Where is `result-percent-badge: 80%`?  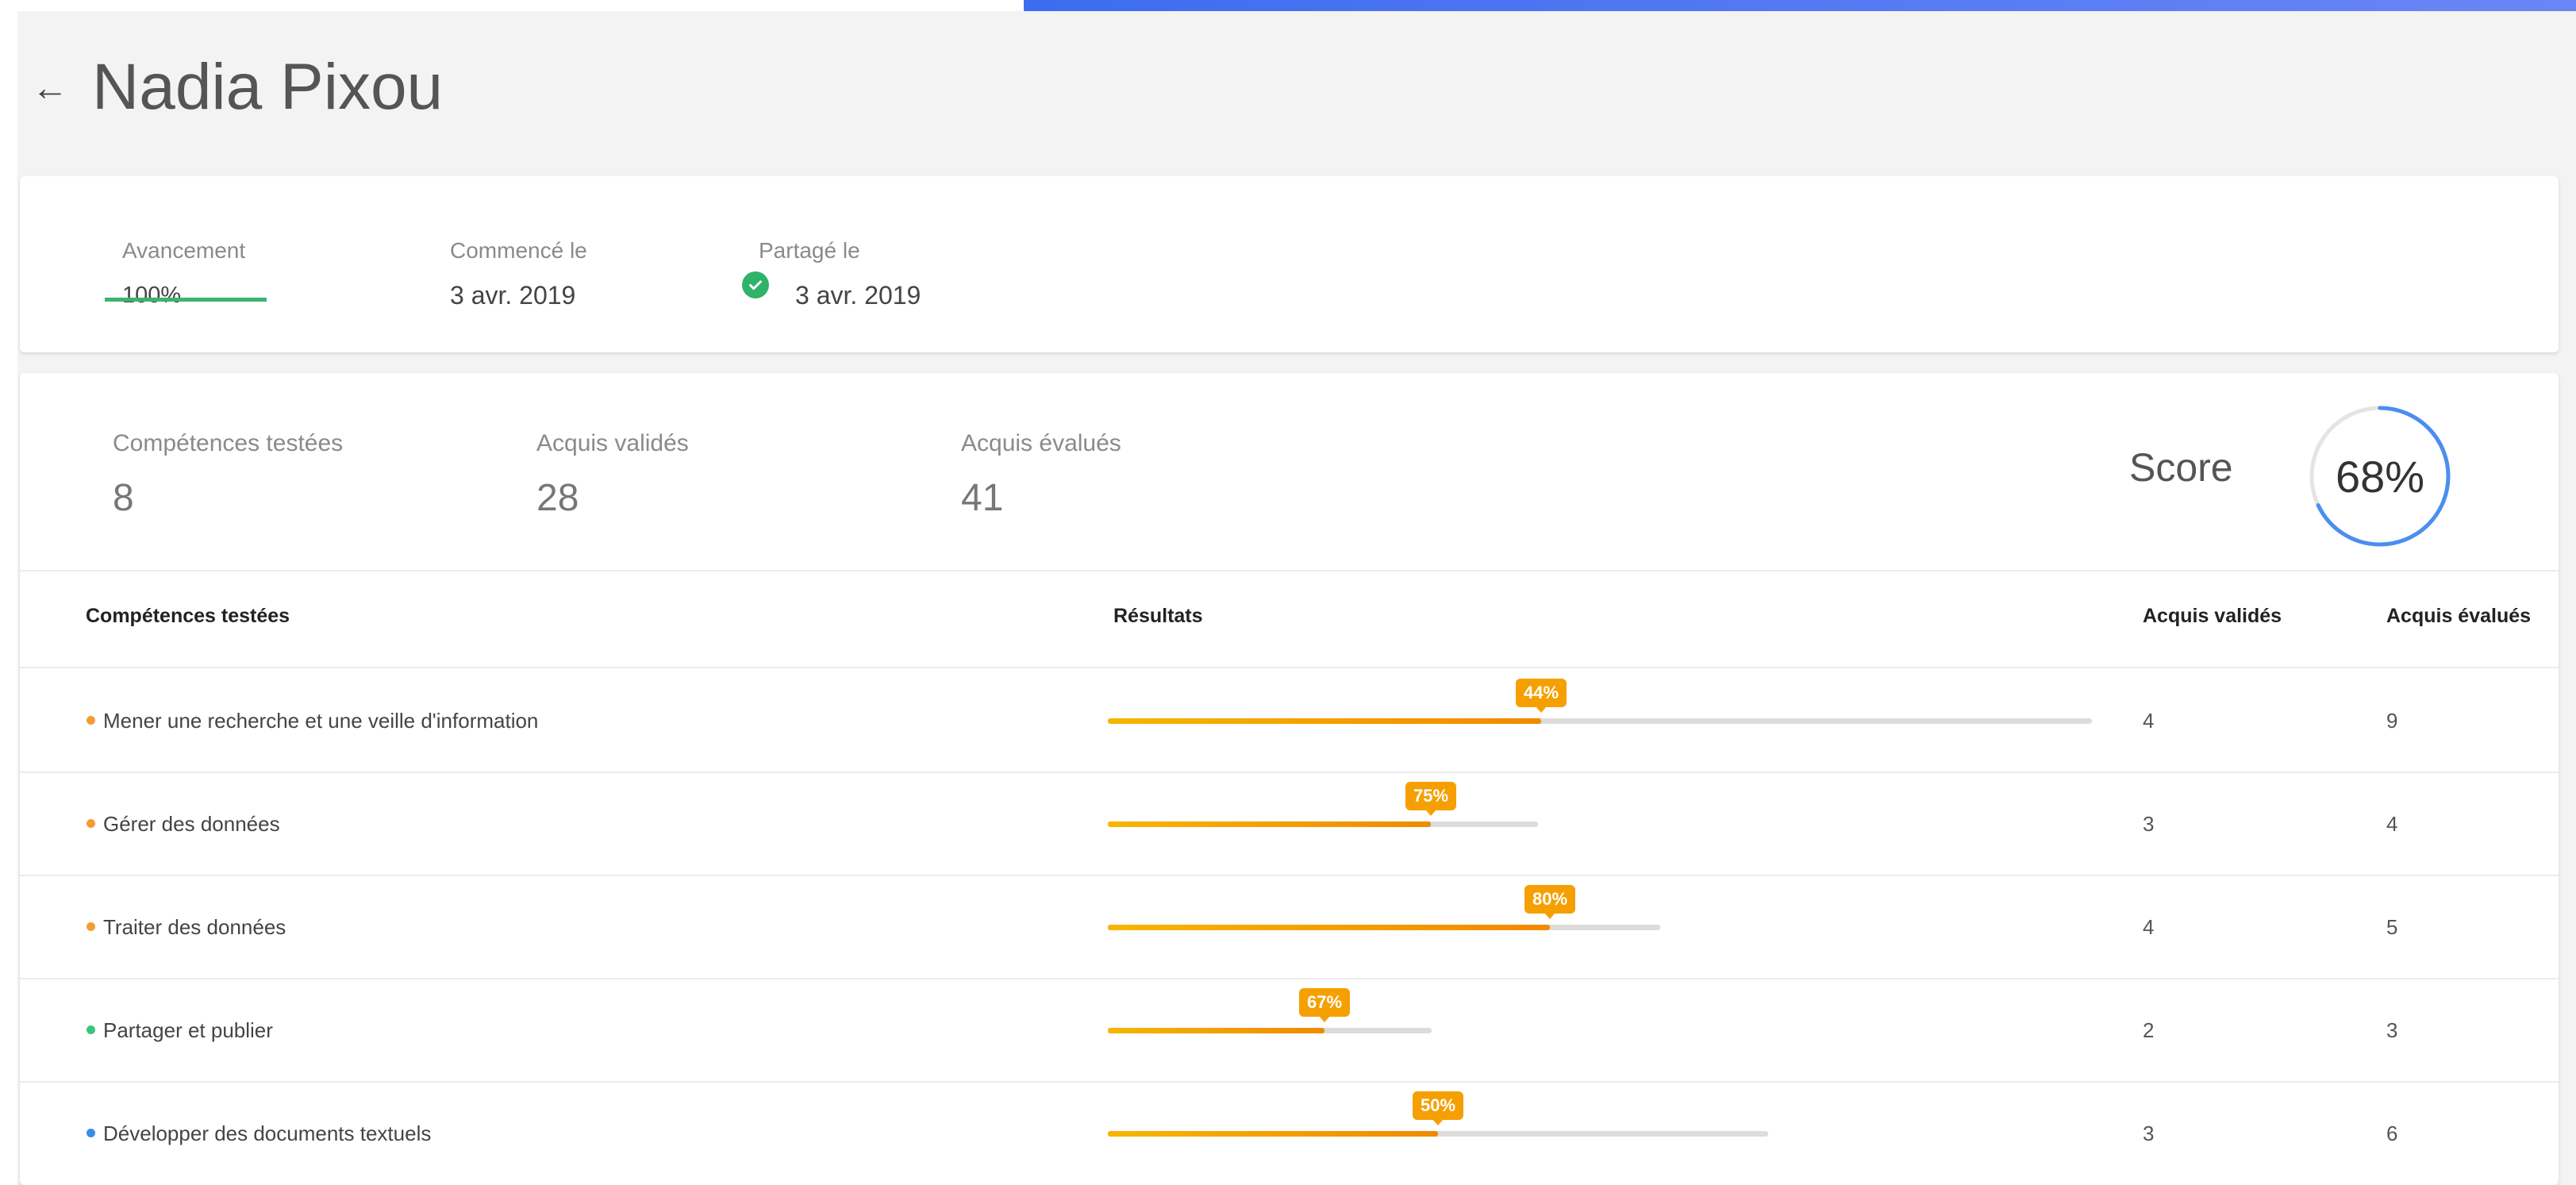 result-percent-badge: 80% is located at coordinates (1550, 902).